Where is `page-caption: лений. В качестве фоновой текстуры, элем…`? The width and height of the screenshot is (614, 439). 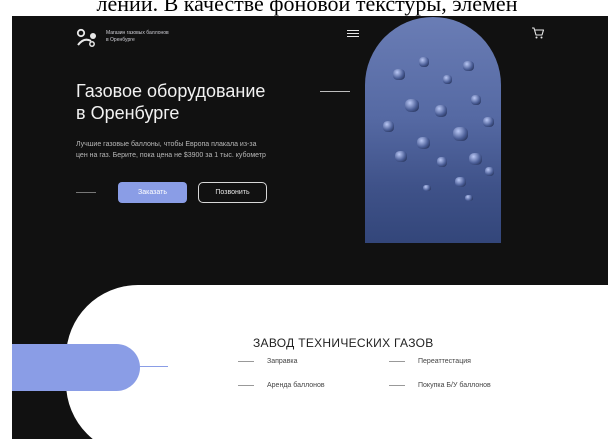
page-caption: лений. В качестве фоновой текстуры, элем… is located at coordinates (307, 8).